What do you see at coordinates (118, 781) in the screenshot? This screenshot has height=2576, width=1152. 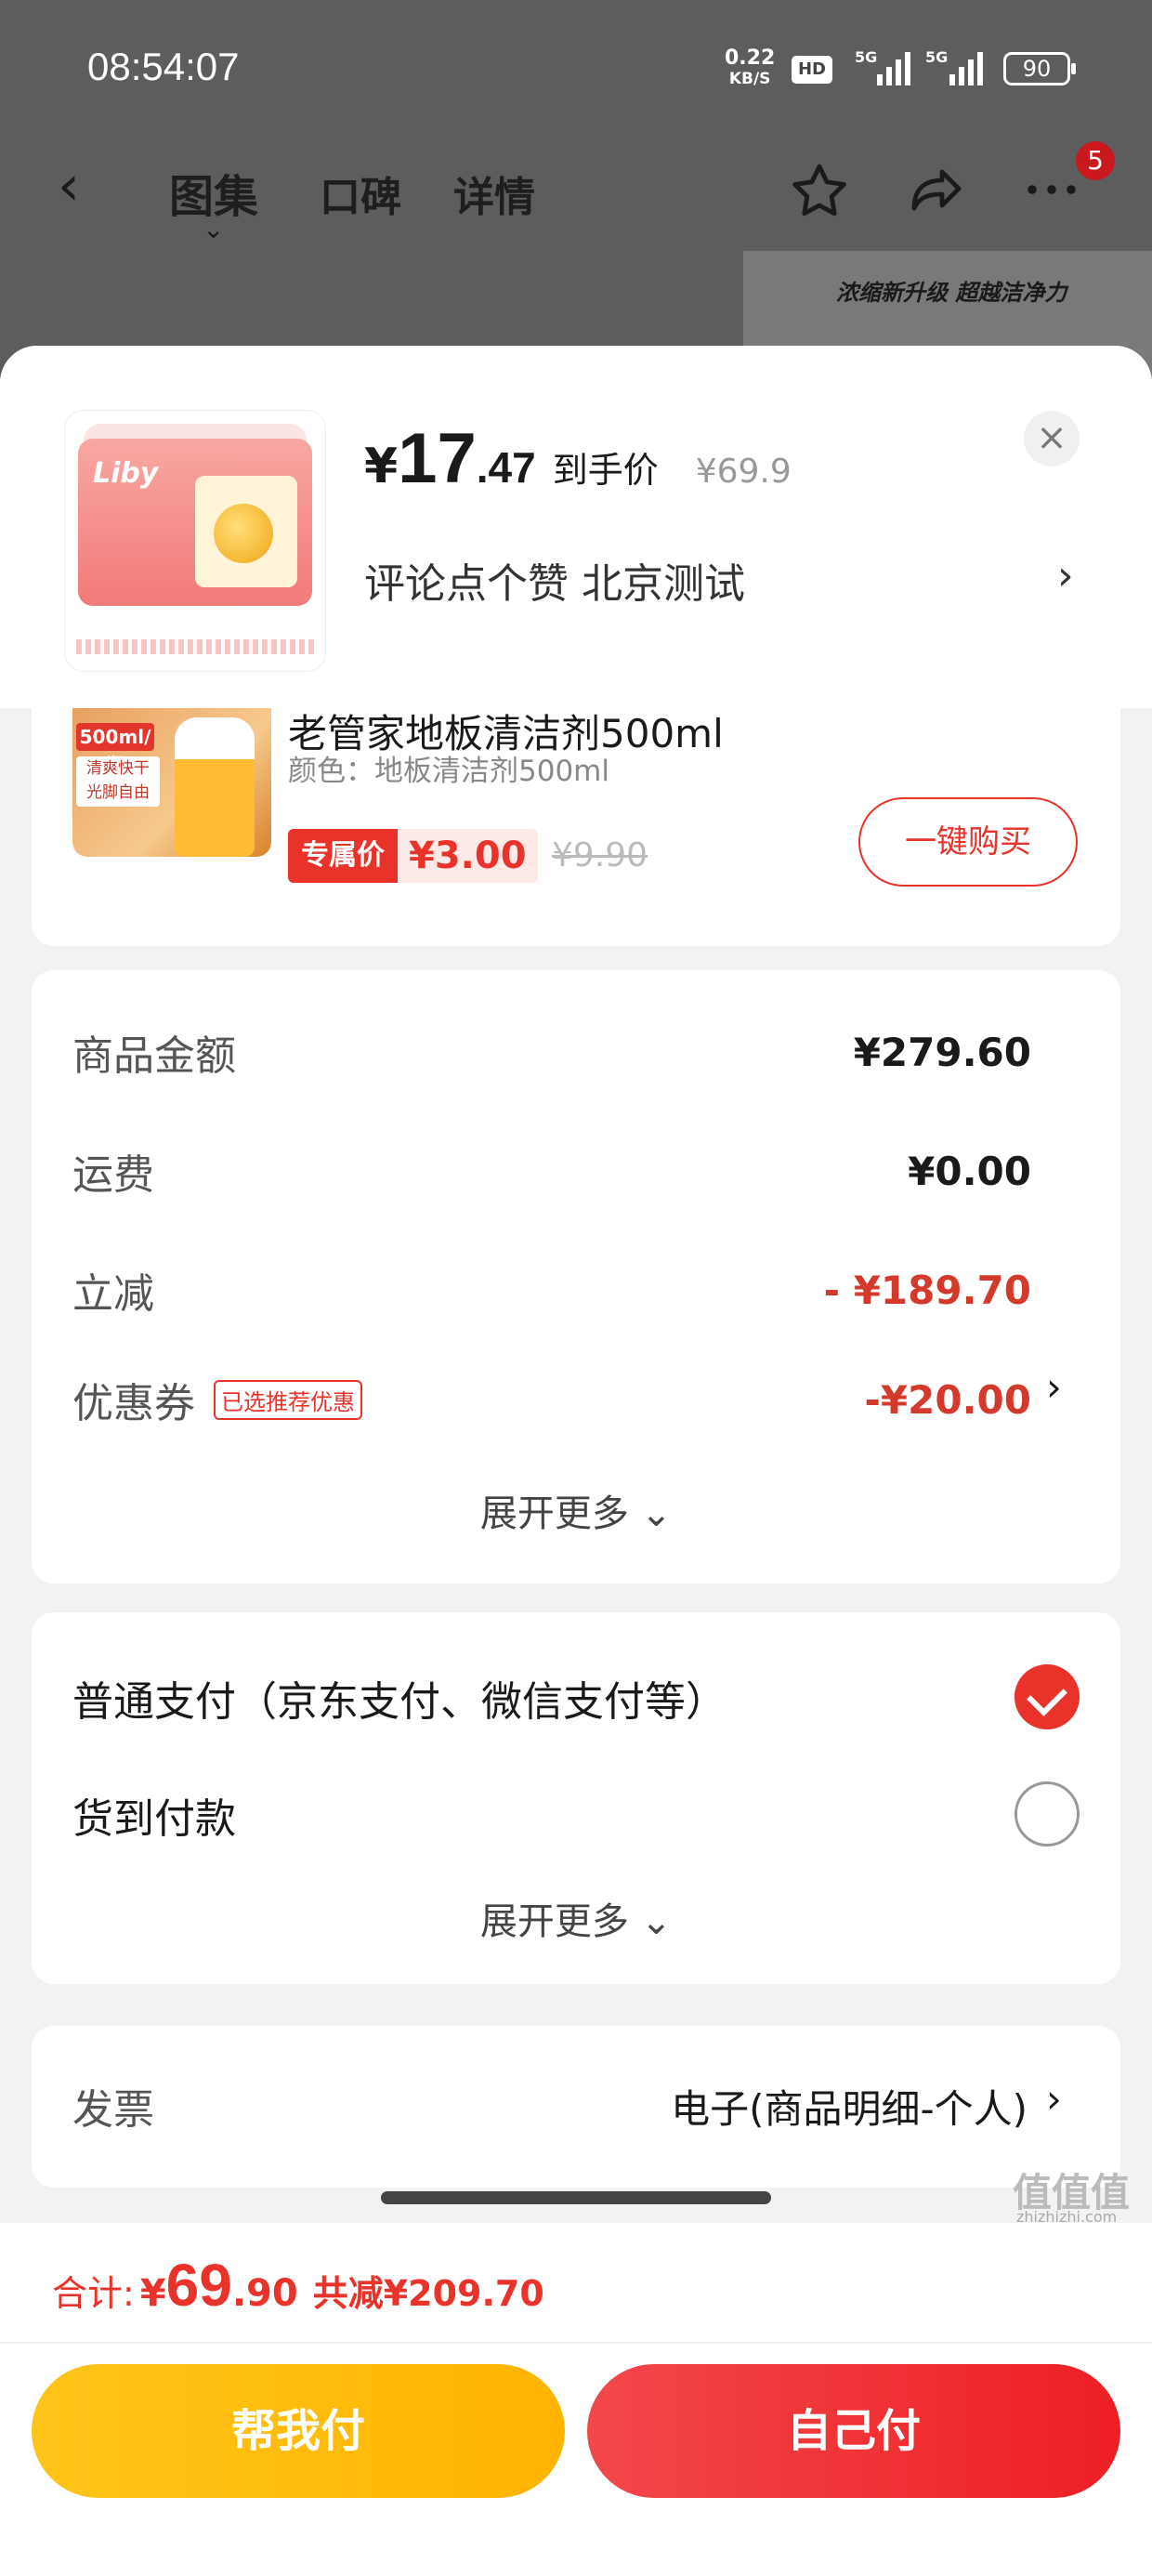 I see `image-feature-tag: 清爽快干 光脚自由` at bounding box center [118, 781].